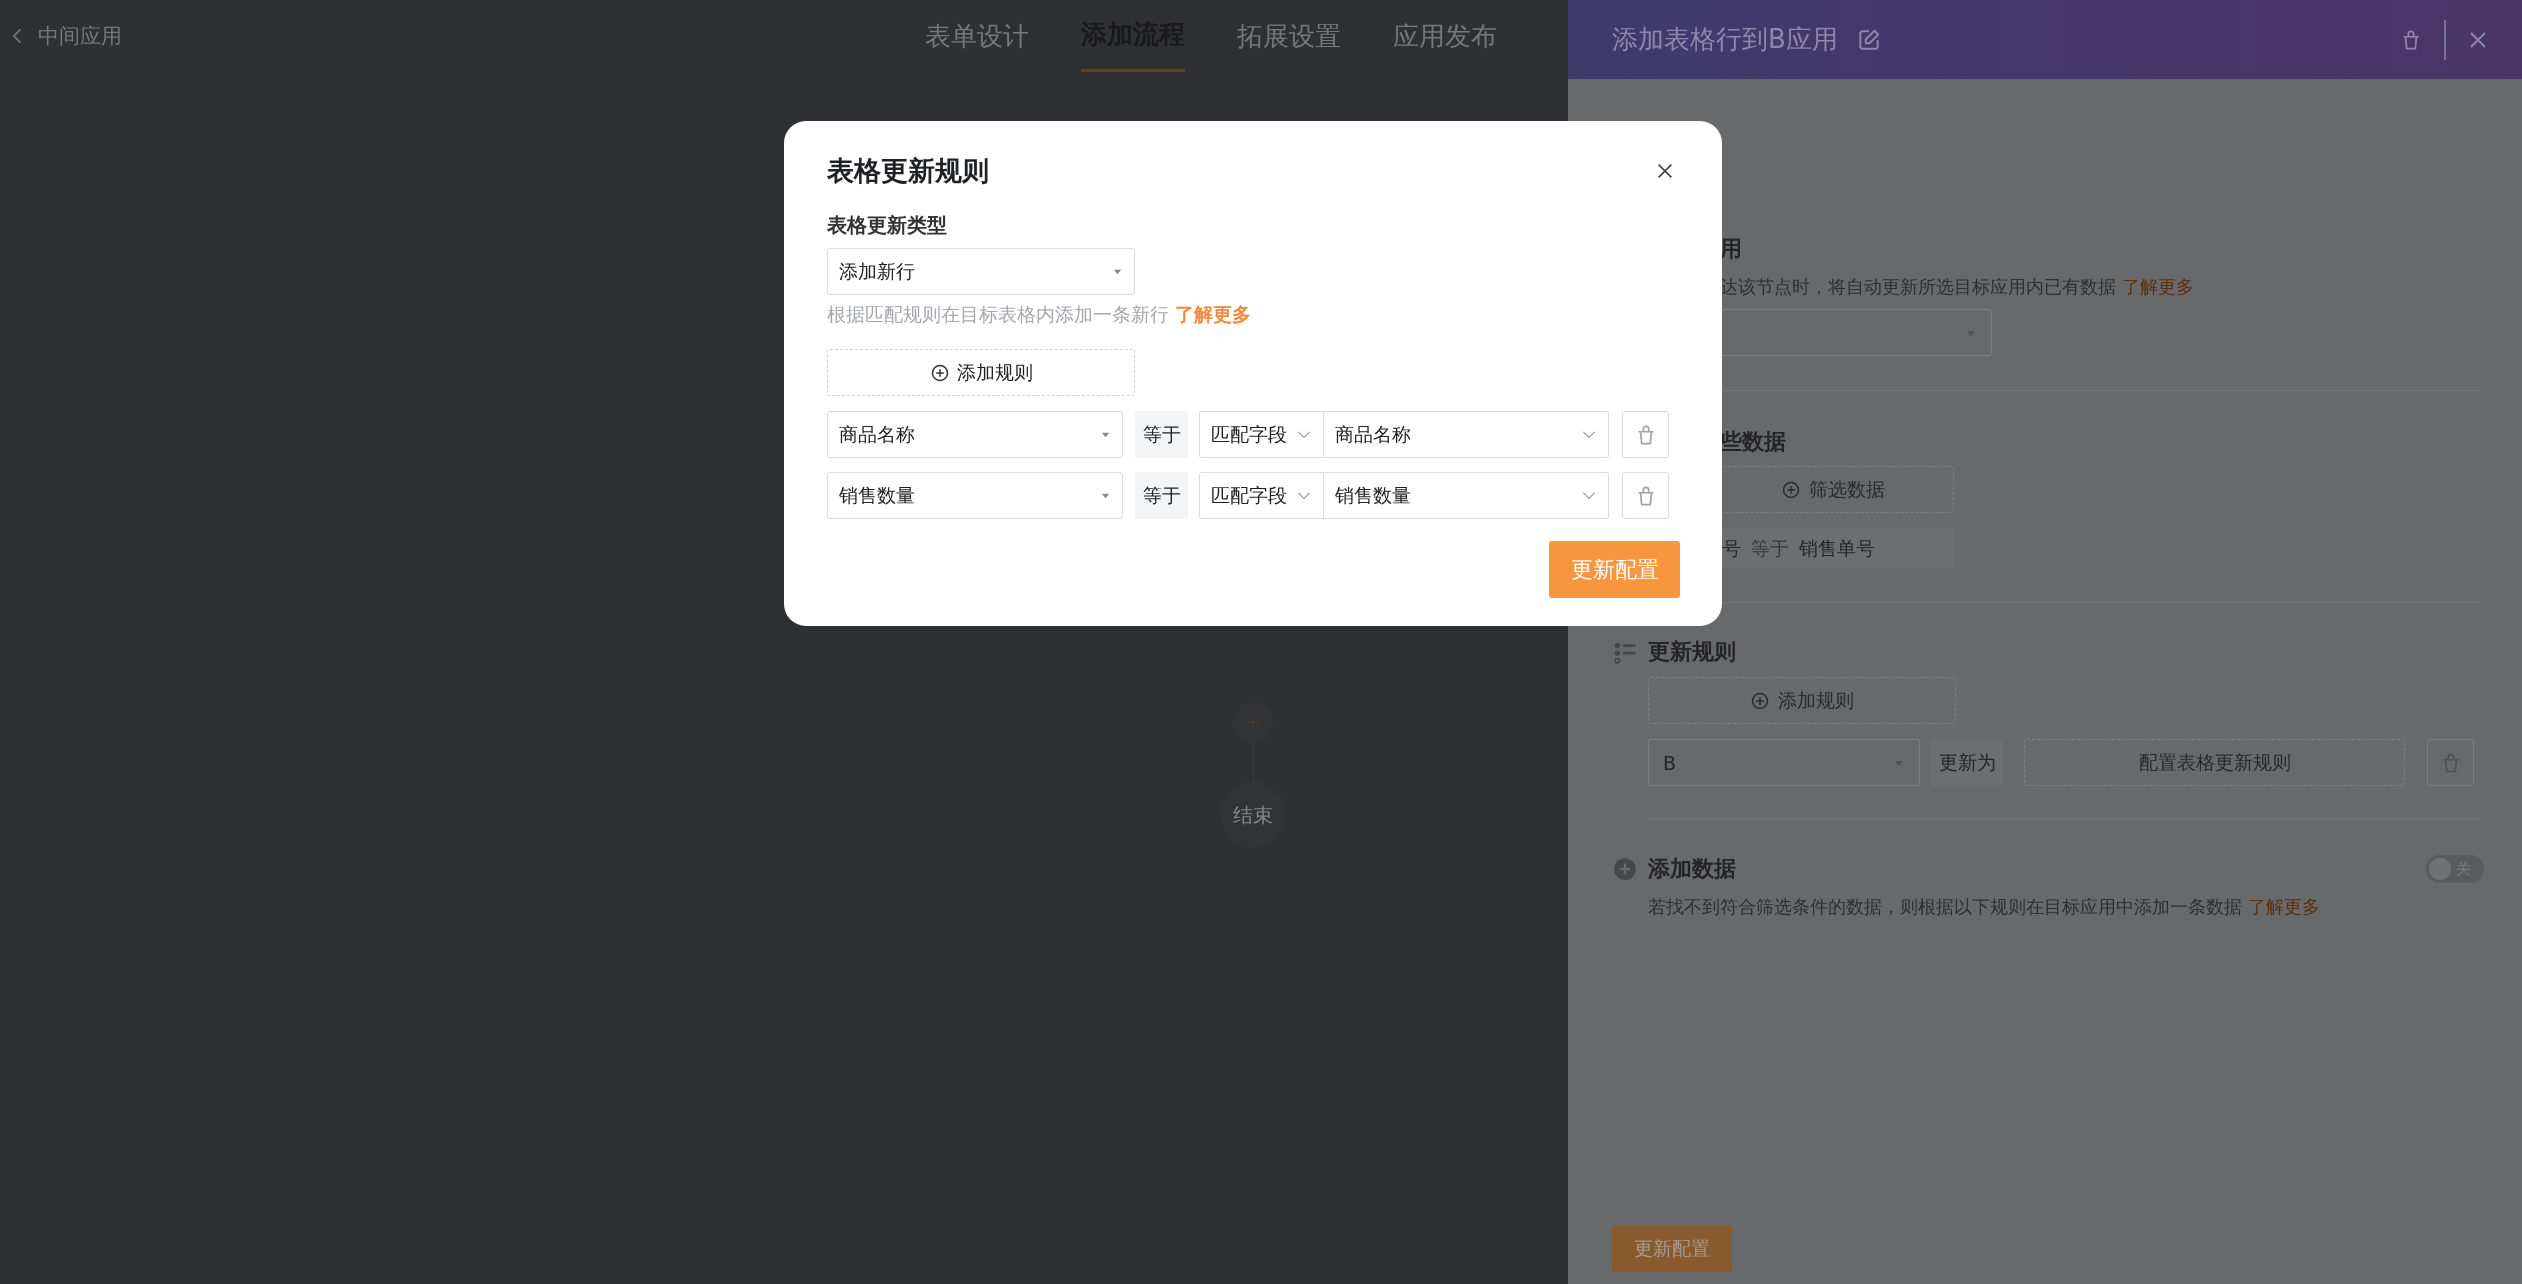 This screenshot has height=1284, width=2522. What do you see at coordinates (1289, 36) in the screenshot?
I see `tab: 拓展设置` at bounding box center [1289, 36].